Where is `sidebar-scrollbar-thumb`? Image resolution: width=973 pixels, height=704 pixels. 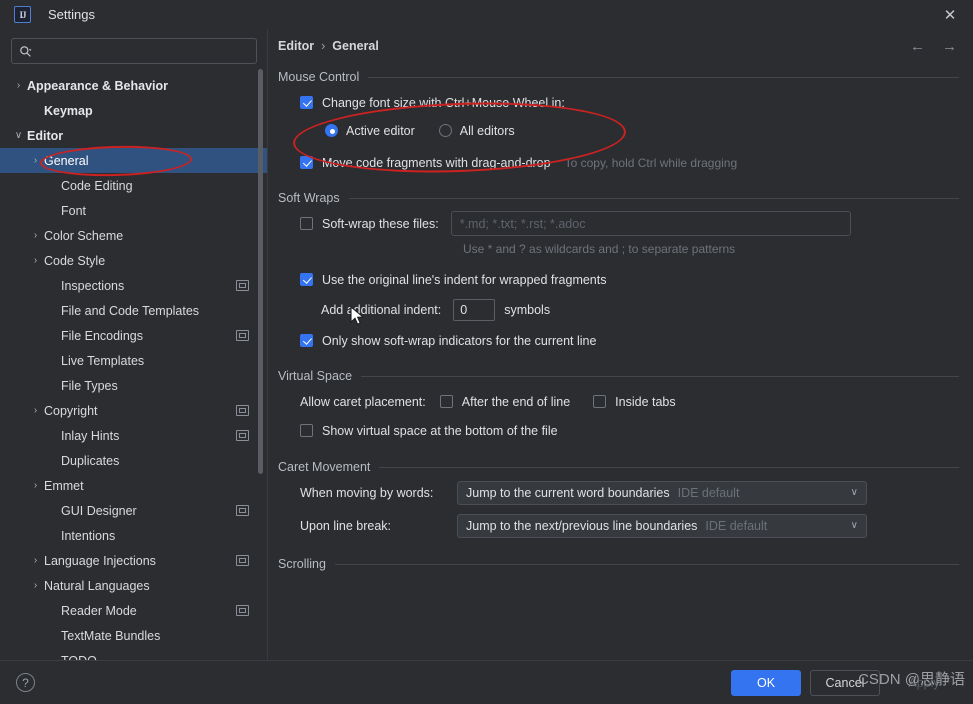
sidebar-scrollbar-thumb is located at coordinates (260, 271).